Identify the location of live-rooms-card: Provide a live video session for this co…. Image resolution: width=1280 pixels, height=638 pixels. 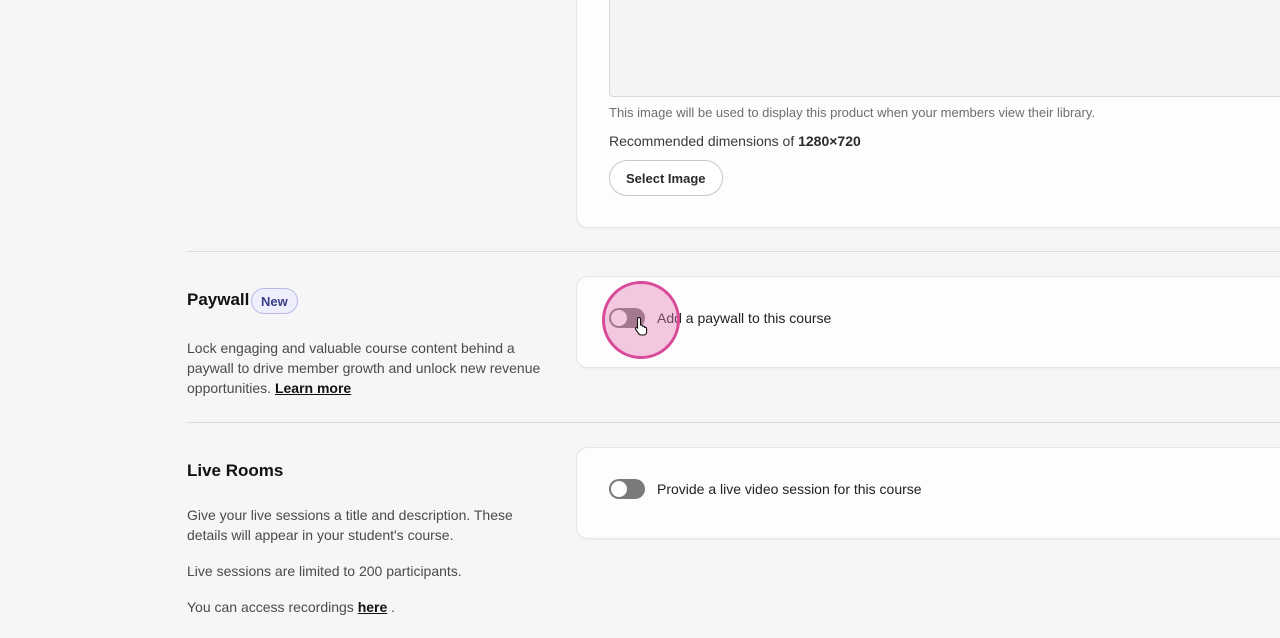
(928, 493).